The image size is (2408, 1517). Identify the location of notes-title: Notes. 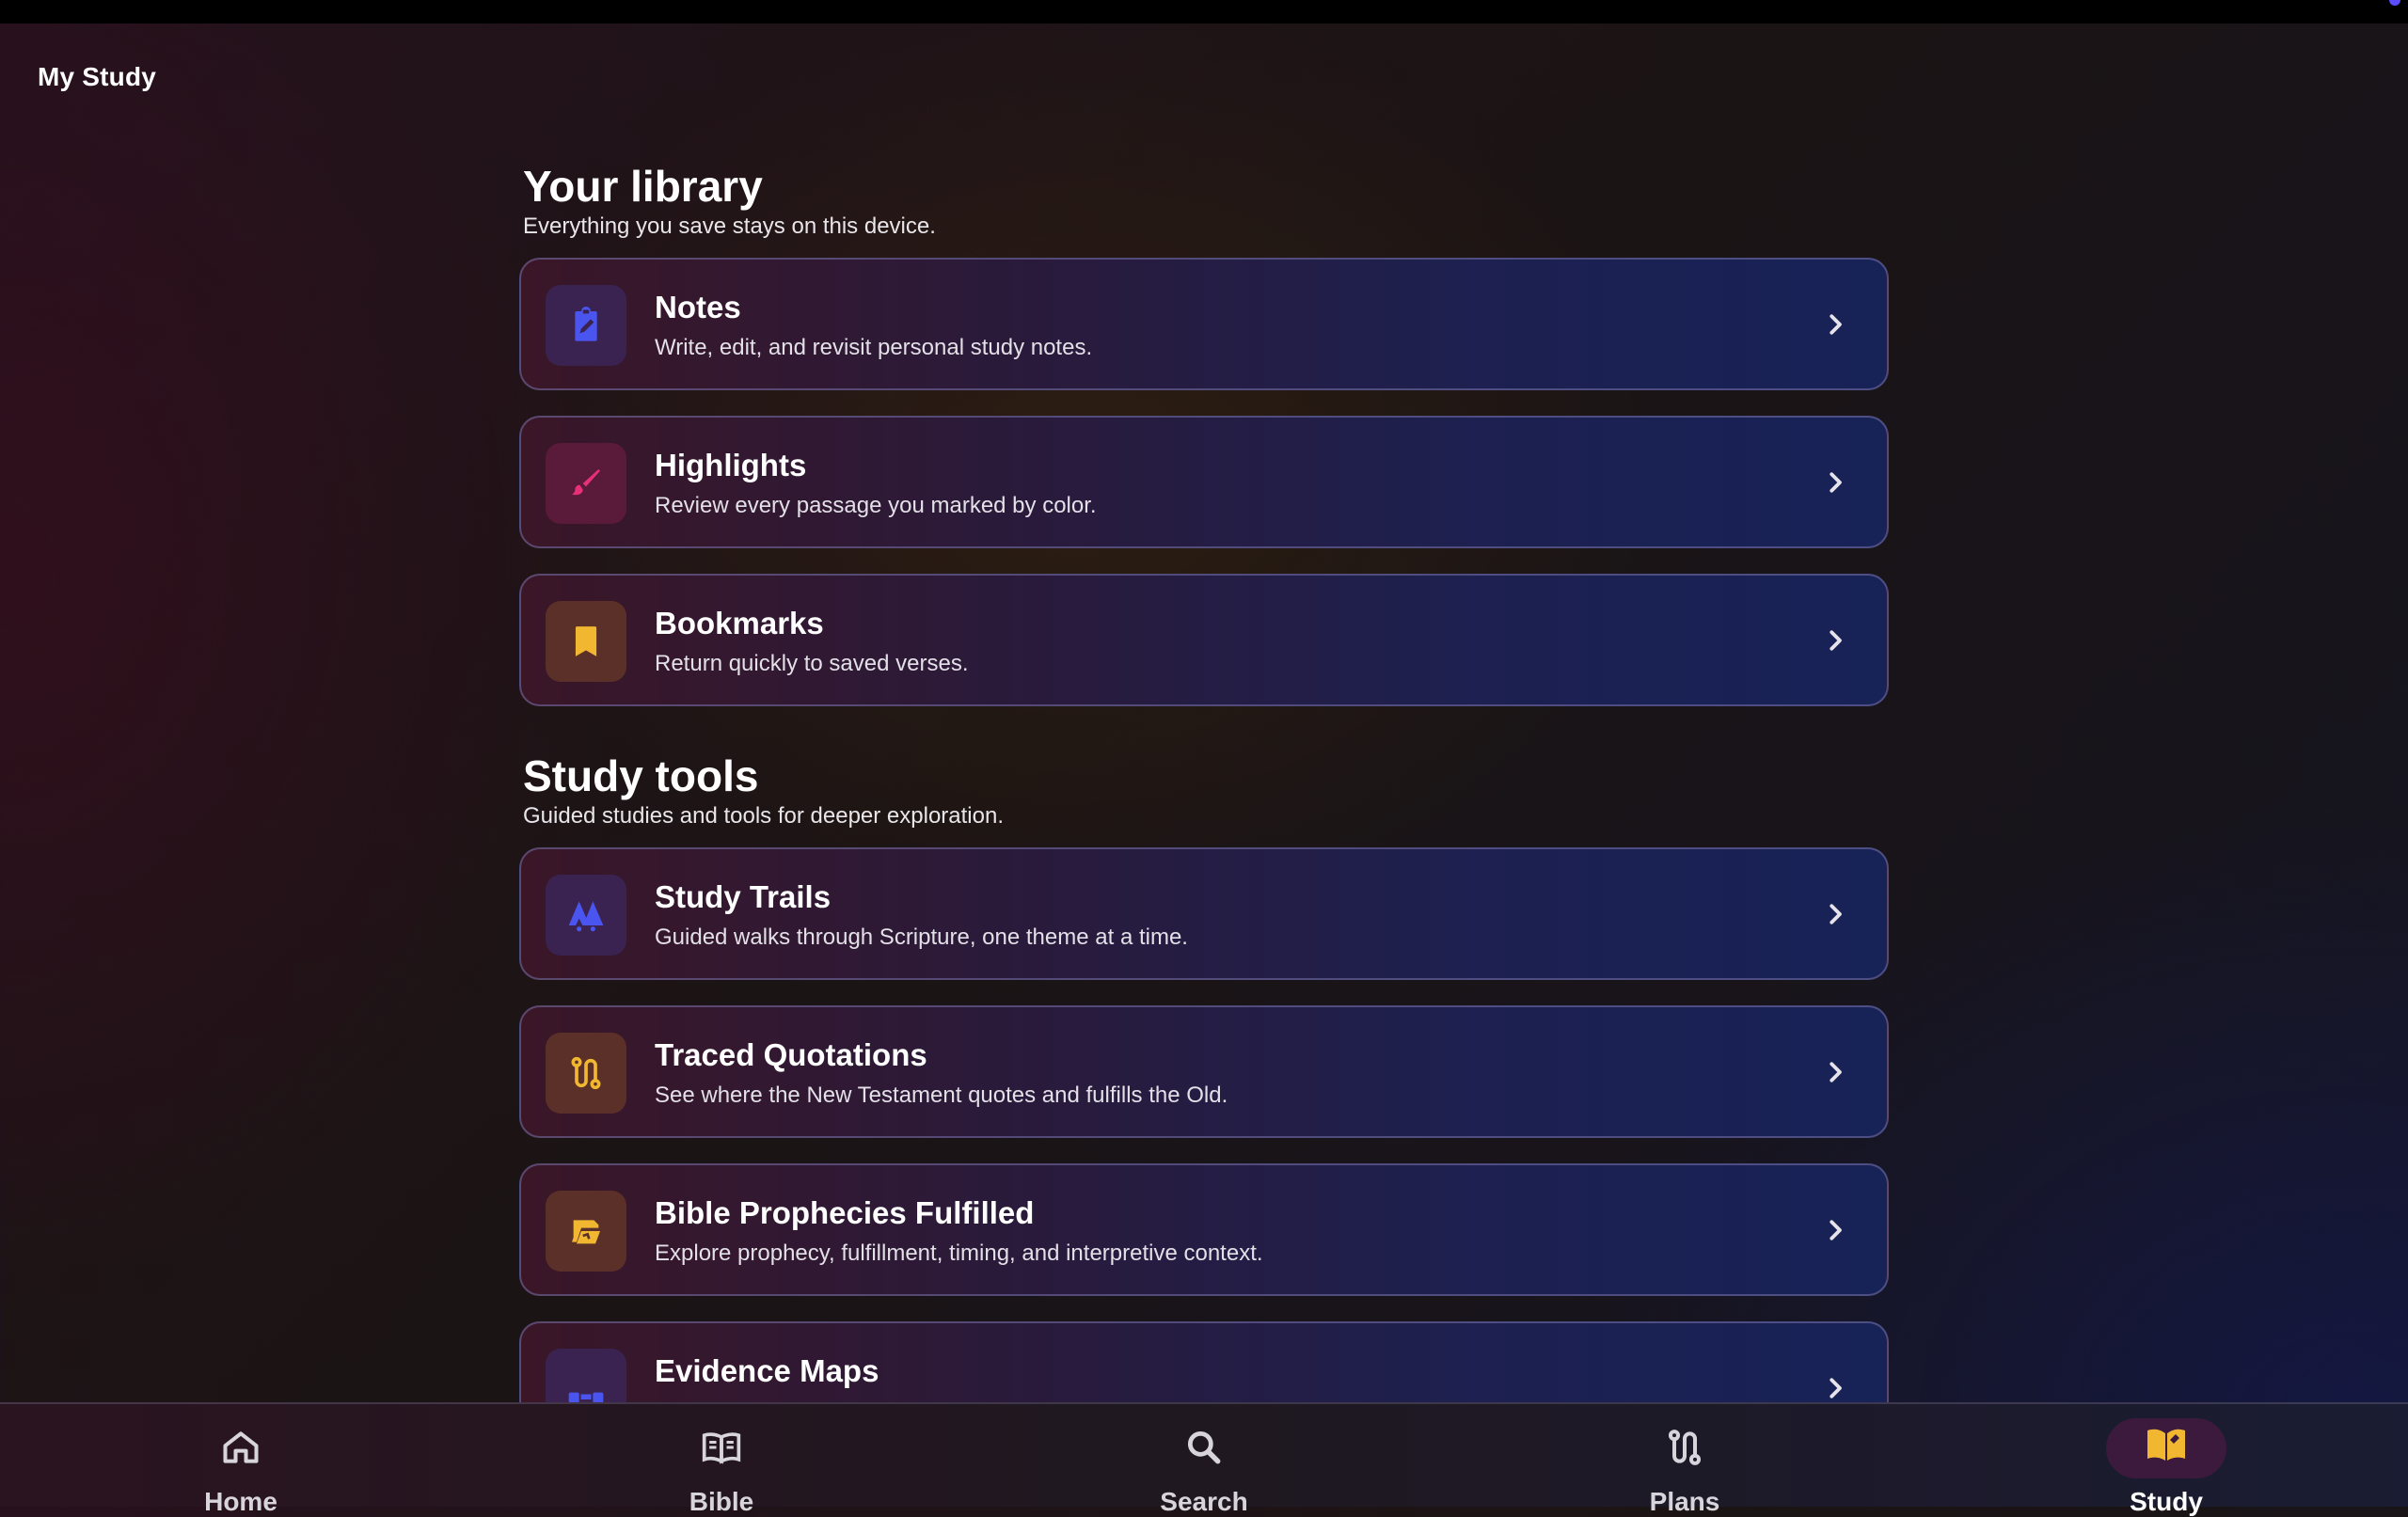
(698, 307).